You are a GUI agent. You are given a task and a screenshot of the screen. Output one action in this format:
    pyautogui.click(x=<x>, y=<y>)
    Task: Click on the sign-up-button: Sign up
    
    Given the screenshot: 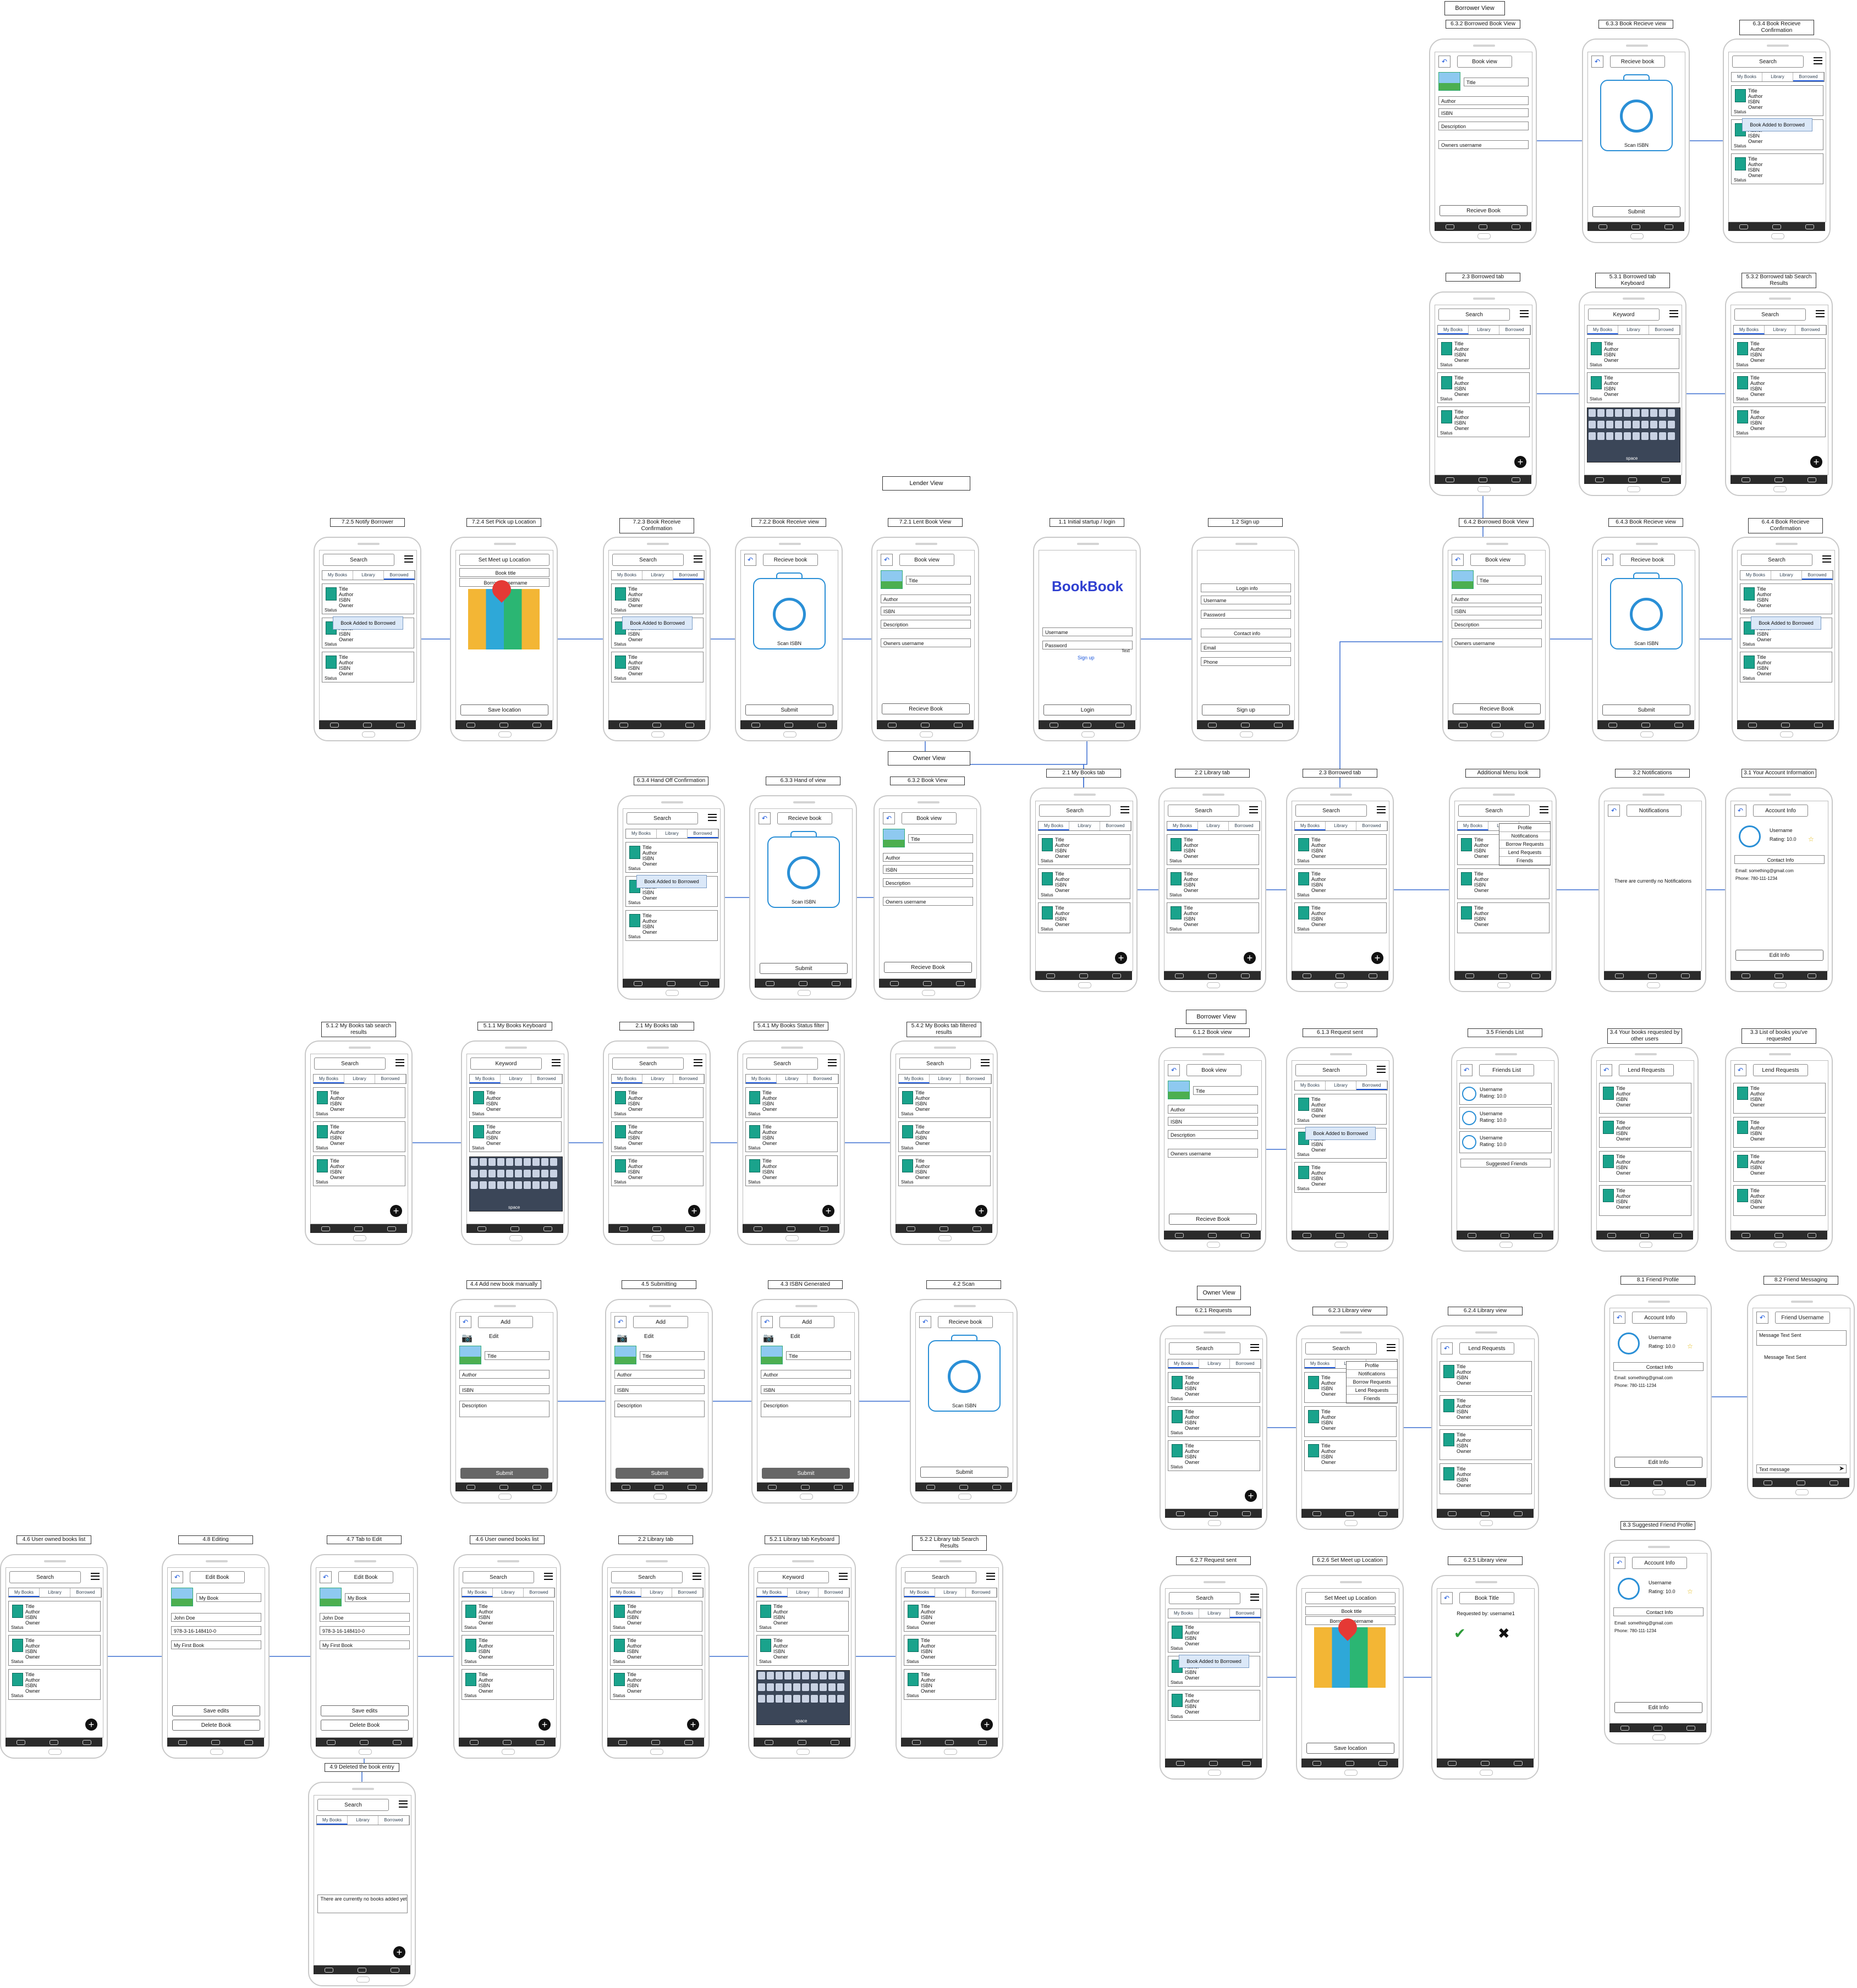 What is the action you would take?
    pyautogui.click(x=1246, y=710)
    